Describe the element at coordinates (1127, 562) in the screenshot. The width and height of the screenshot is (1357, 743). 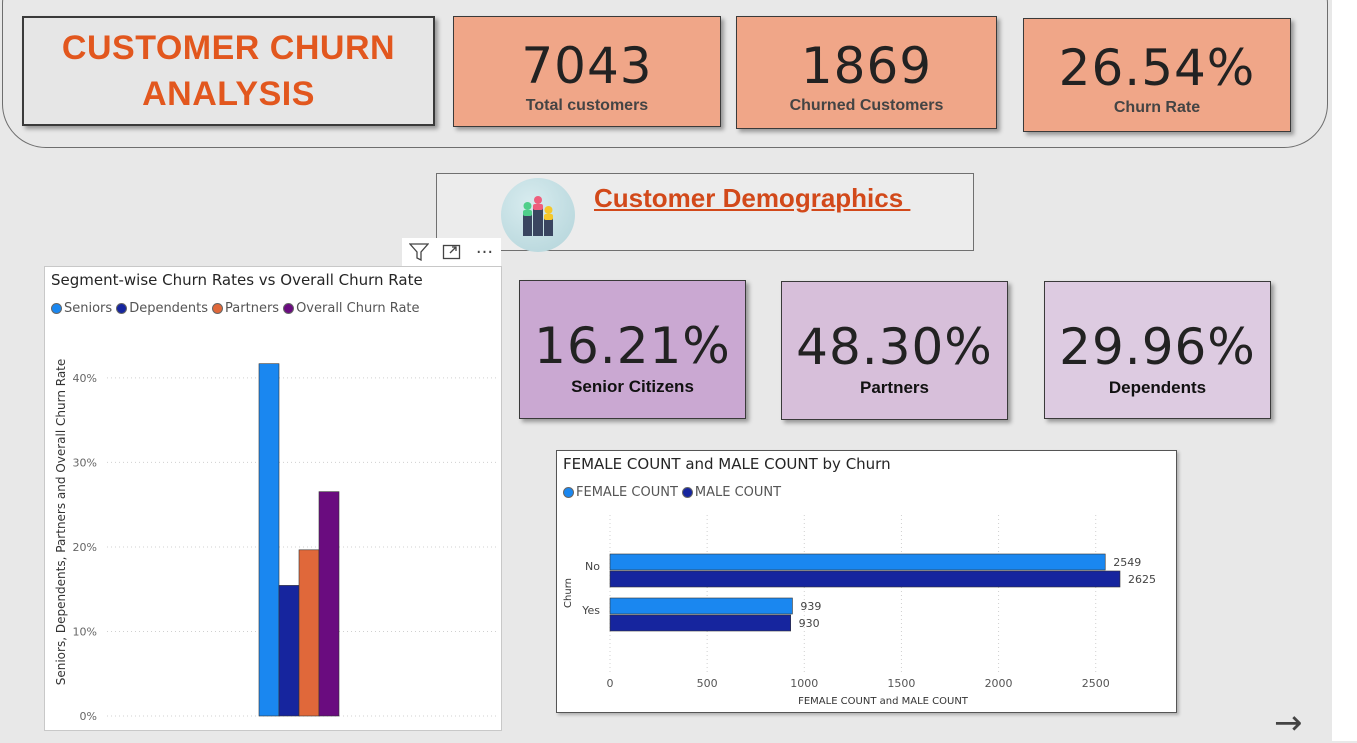
I see `data-label: 2549` at that location.